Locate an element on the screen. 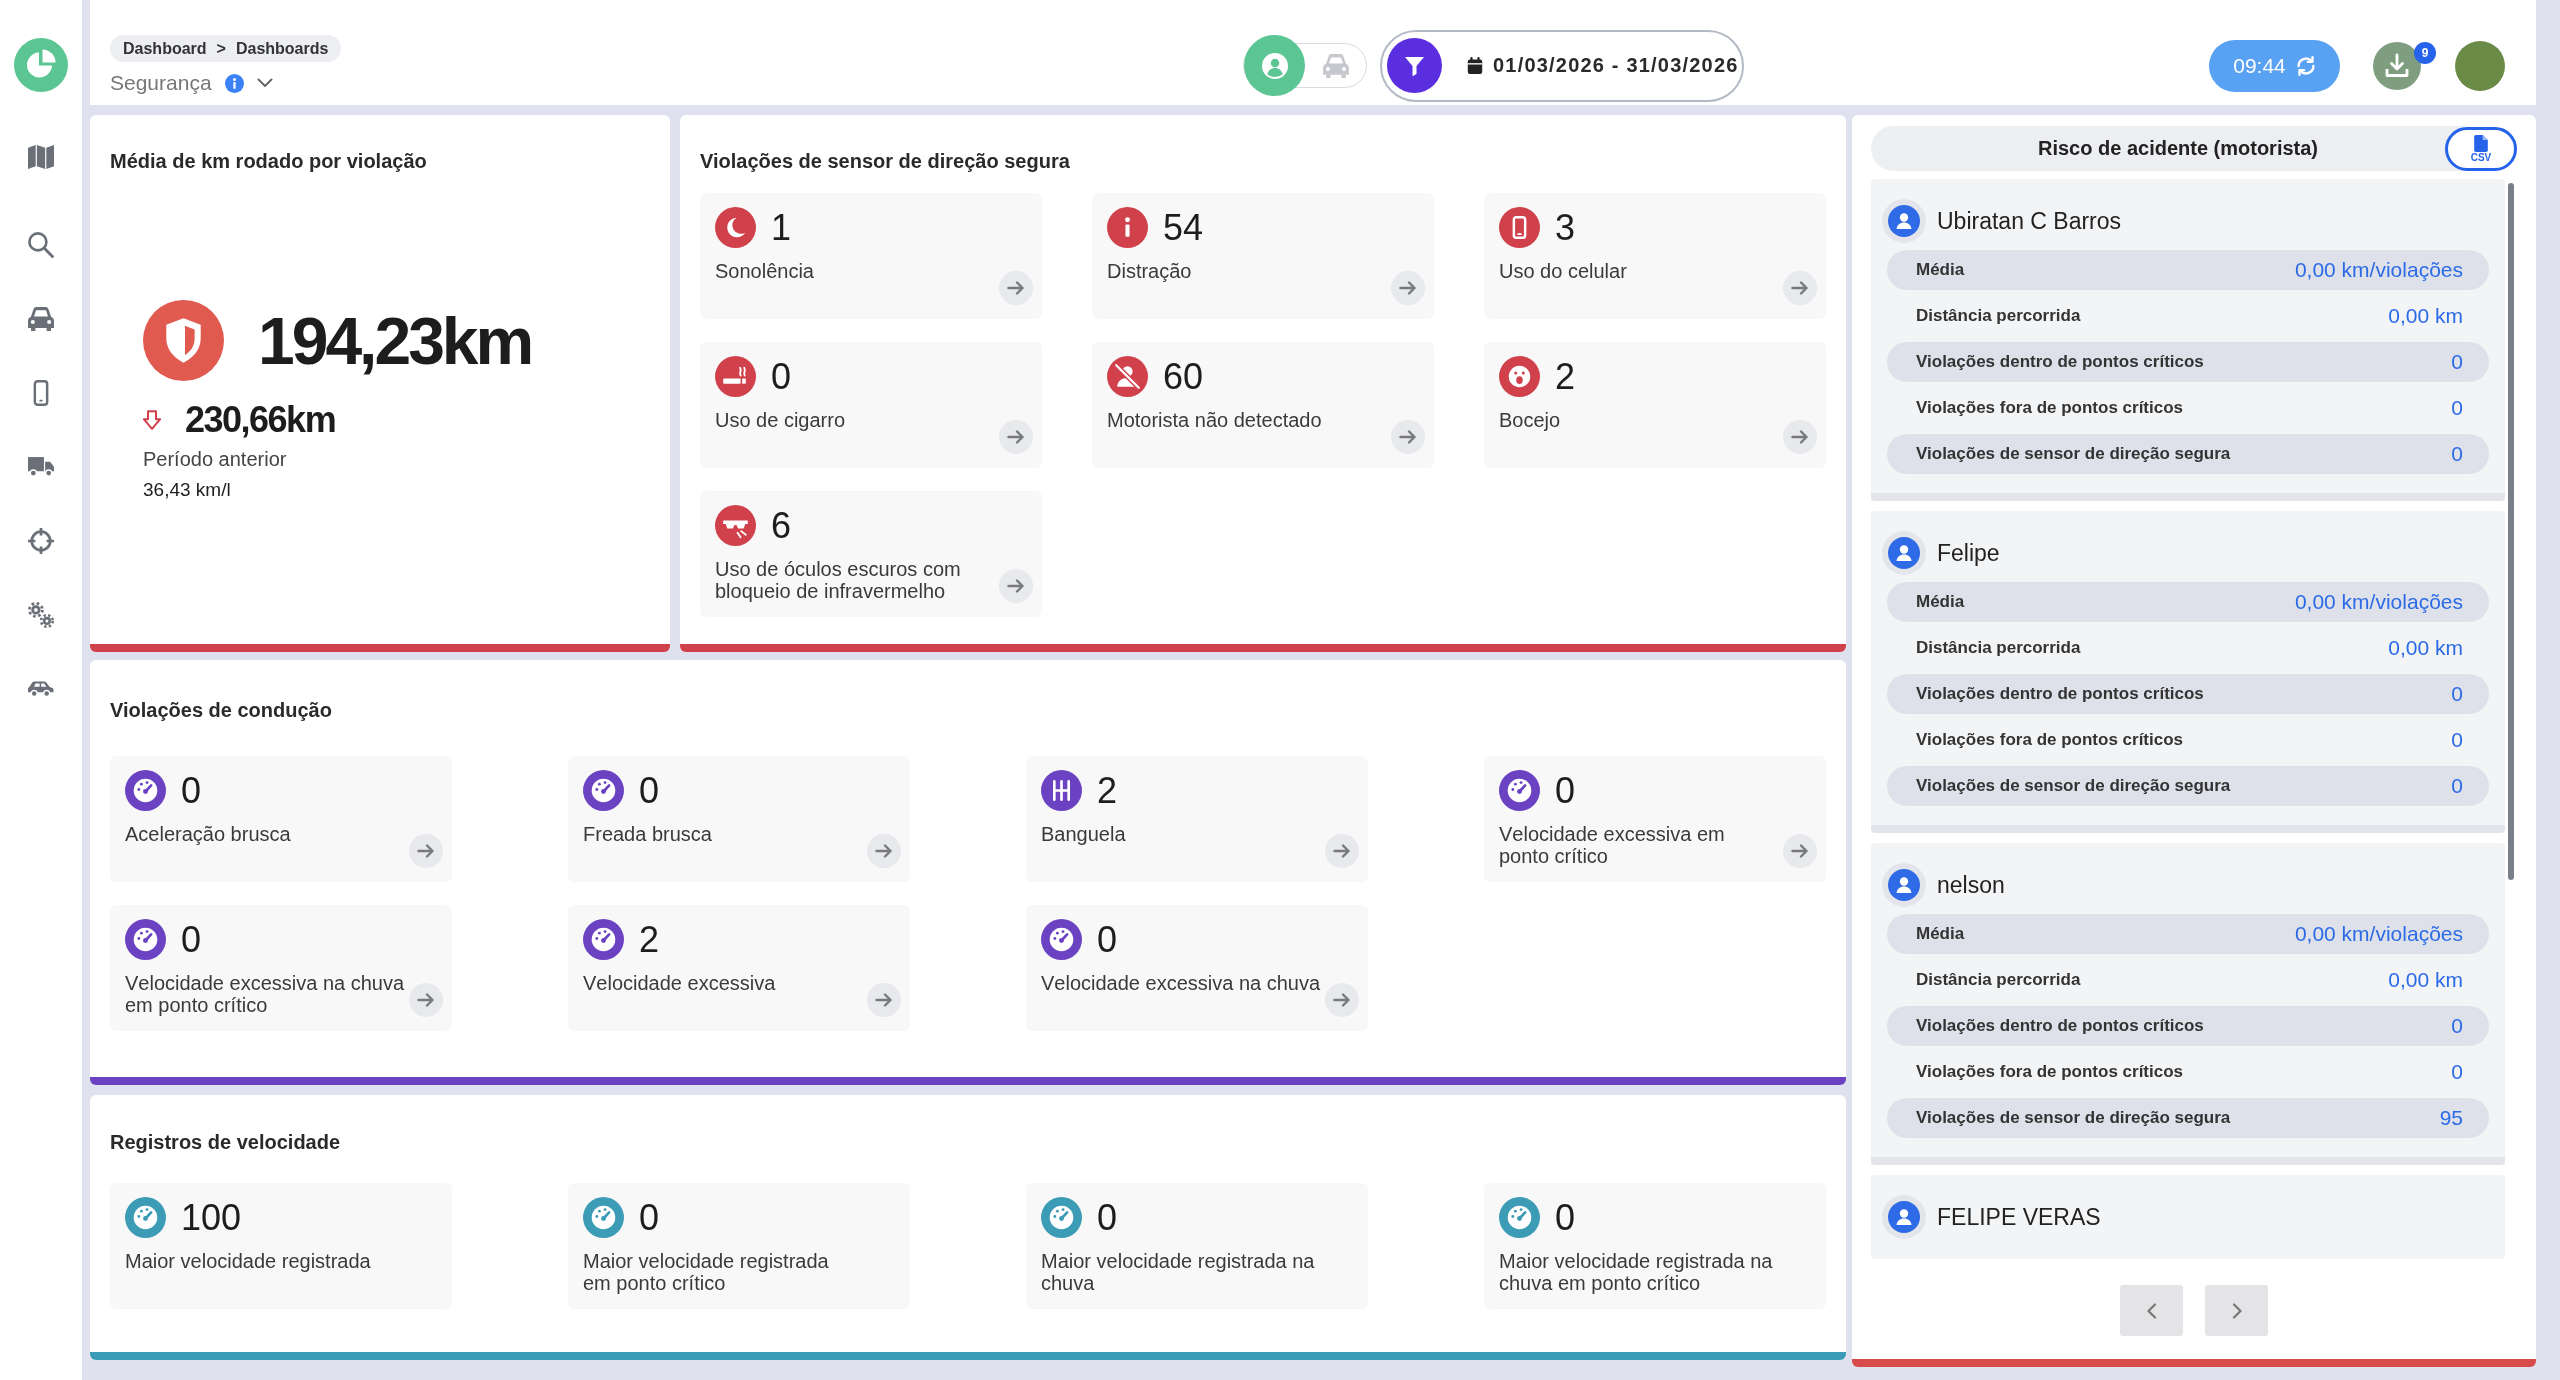 Image resolution: width=2560 pixels, height=1380 pixels. gear-shift-icon is located at coordinates (1061, 790).